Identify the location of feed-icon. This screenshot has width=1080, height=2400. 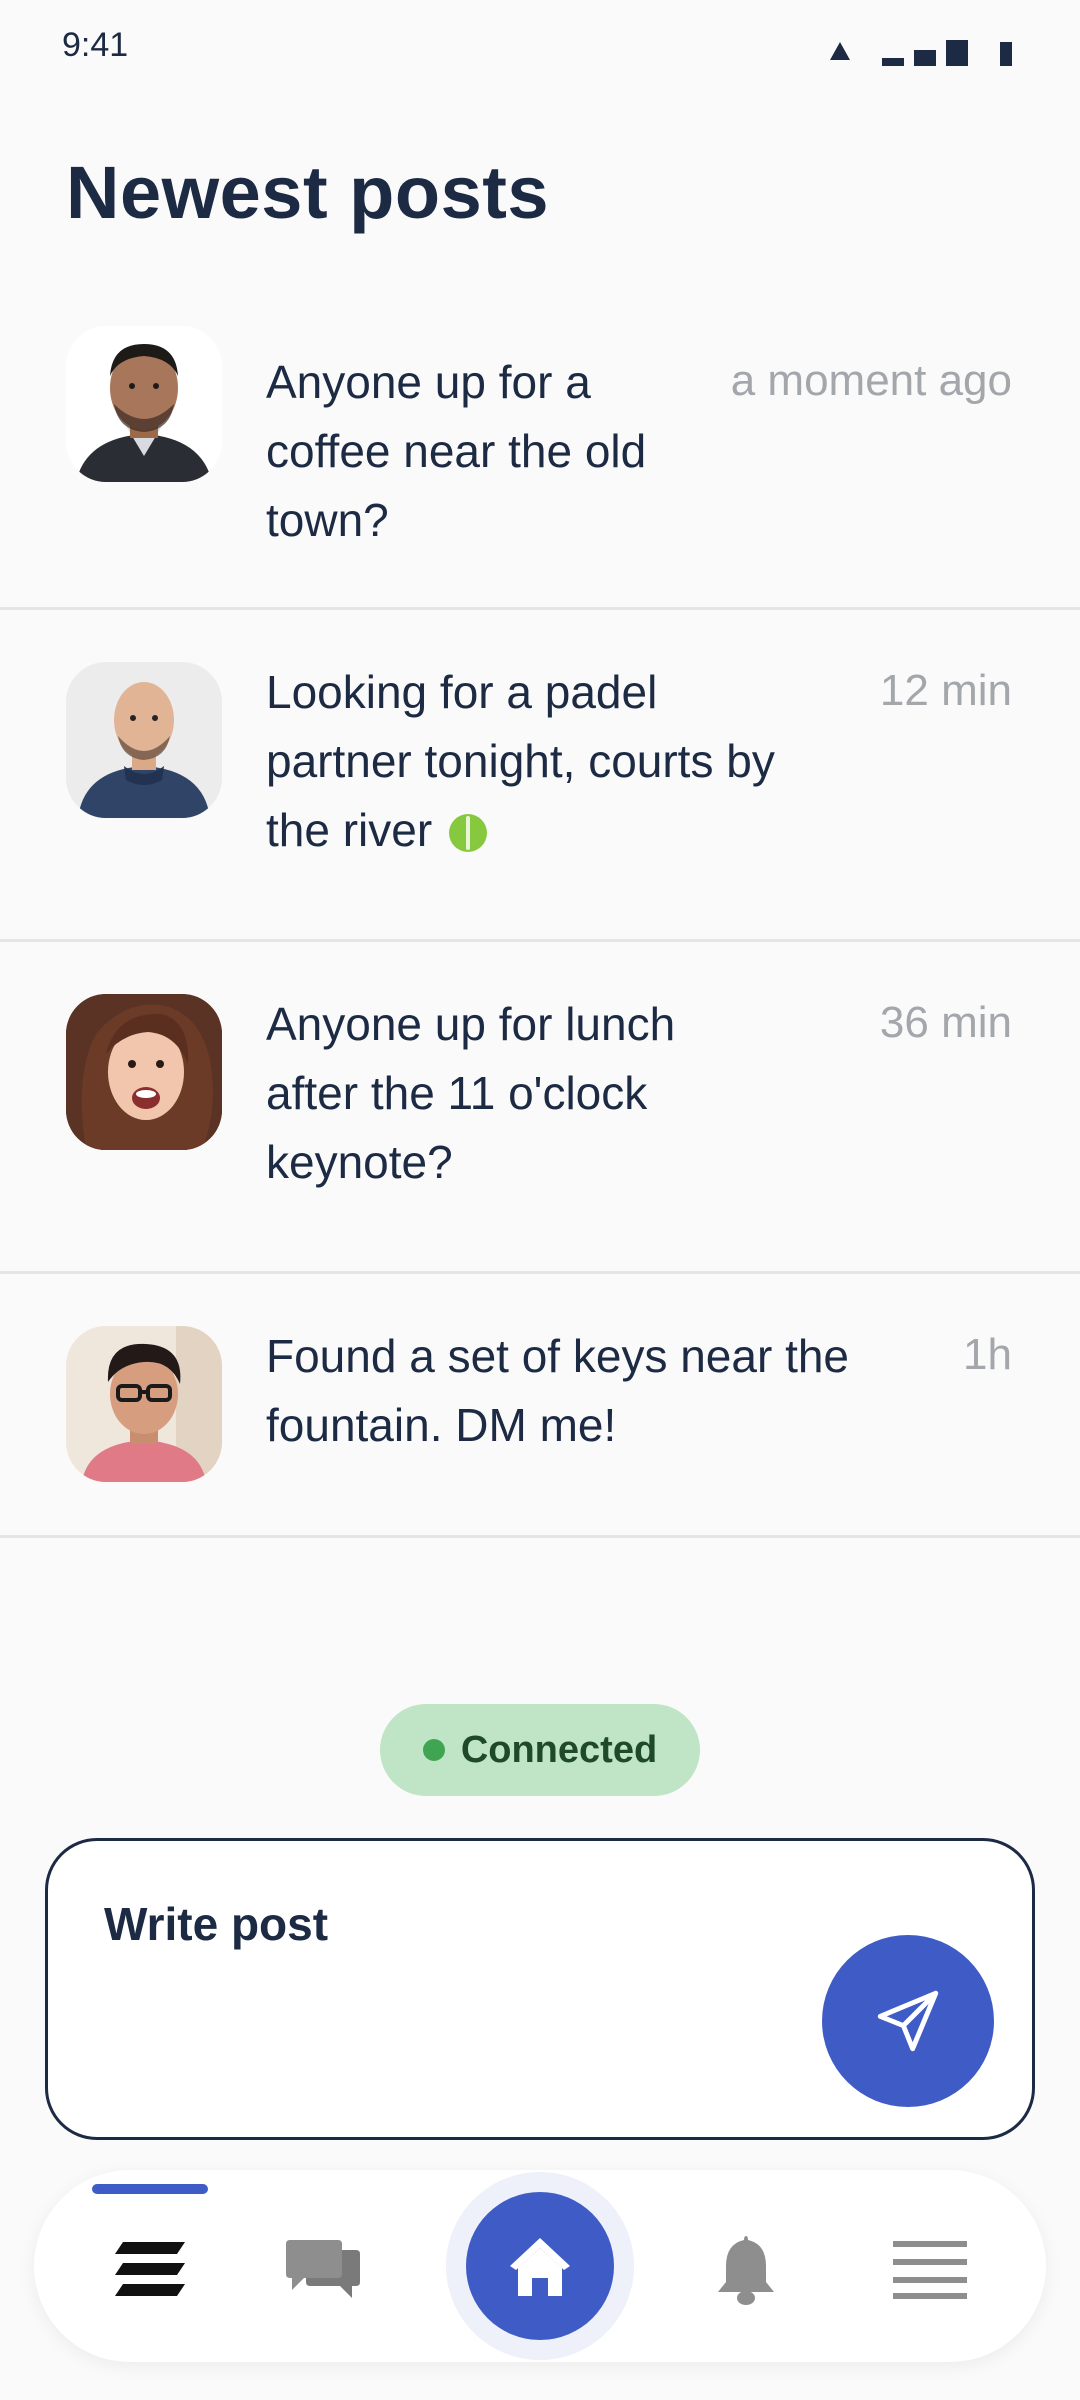
(150, 2269).